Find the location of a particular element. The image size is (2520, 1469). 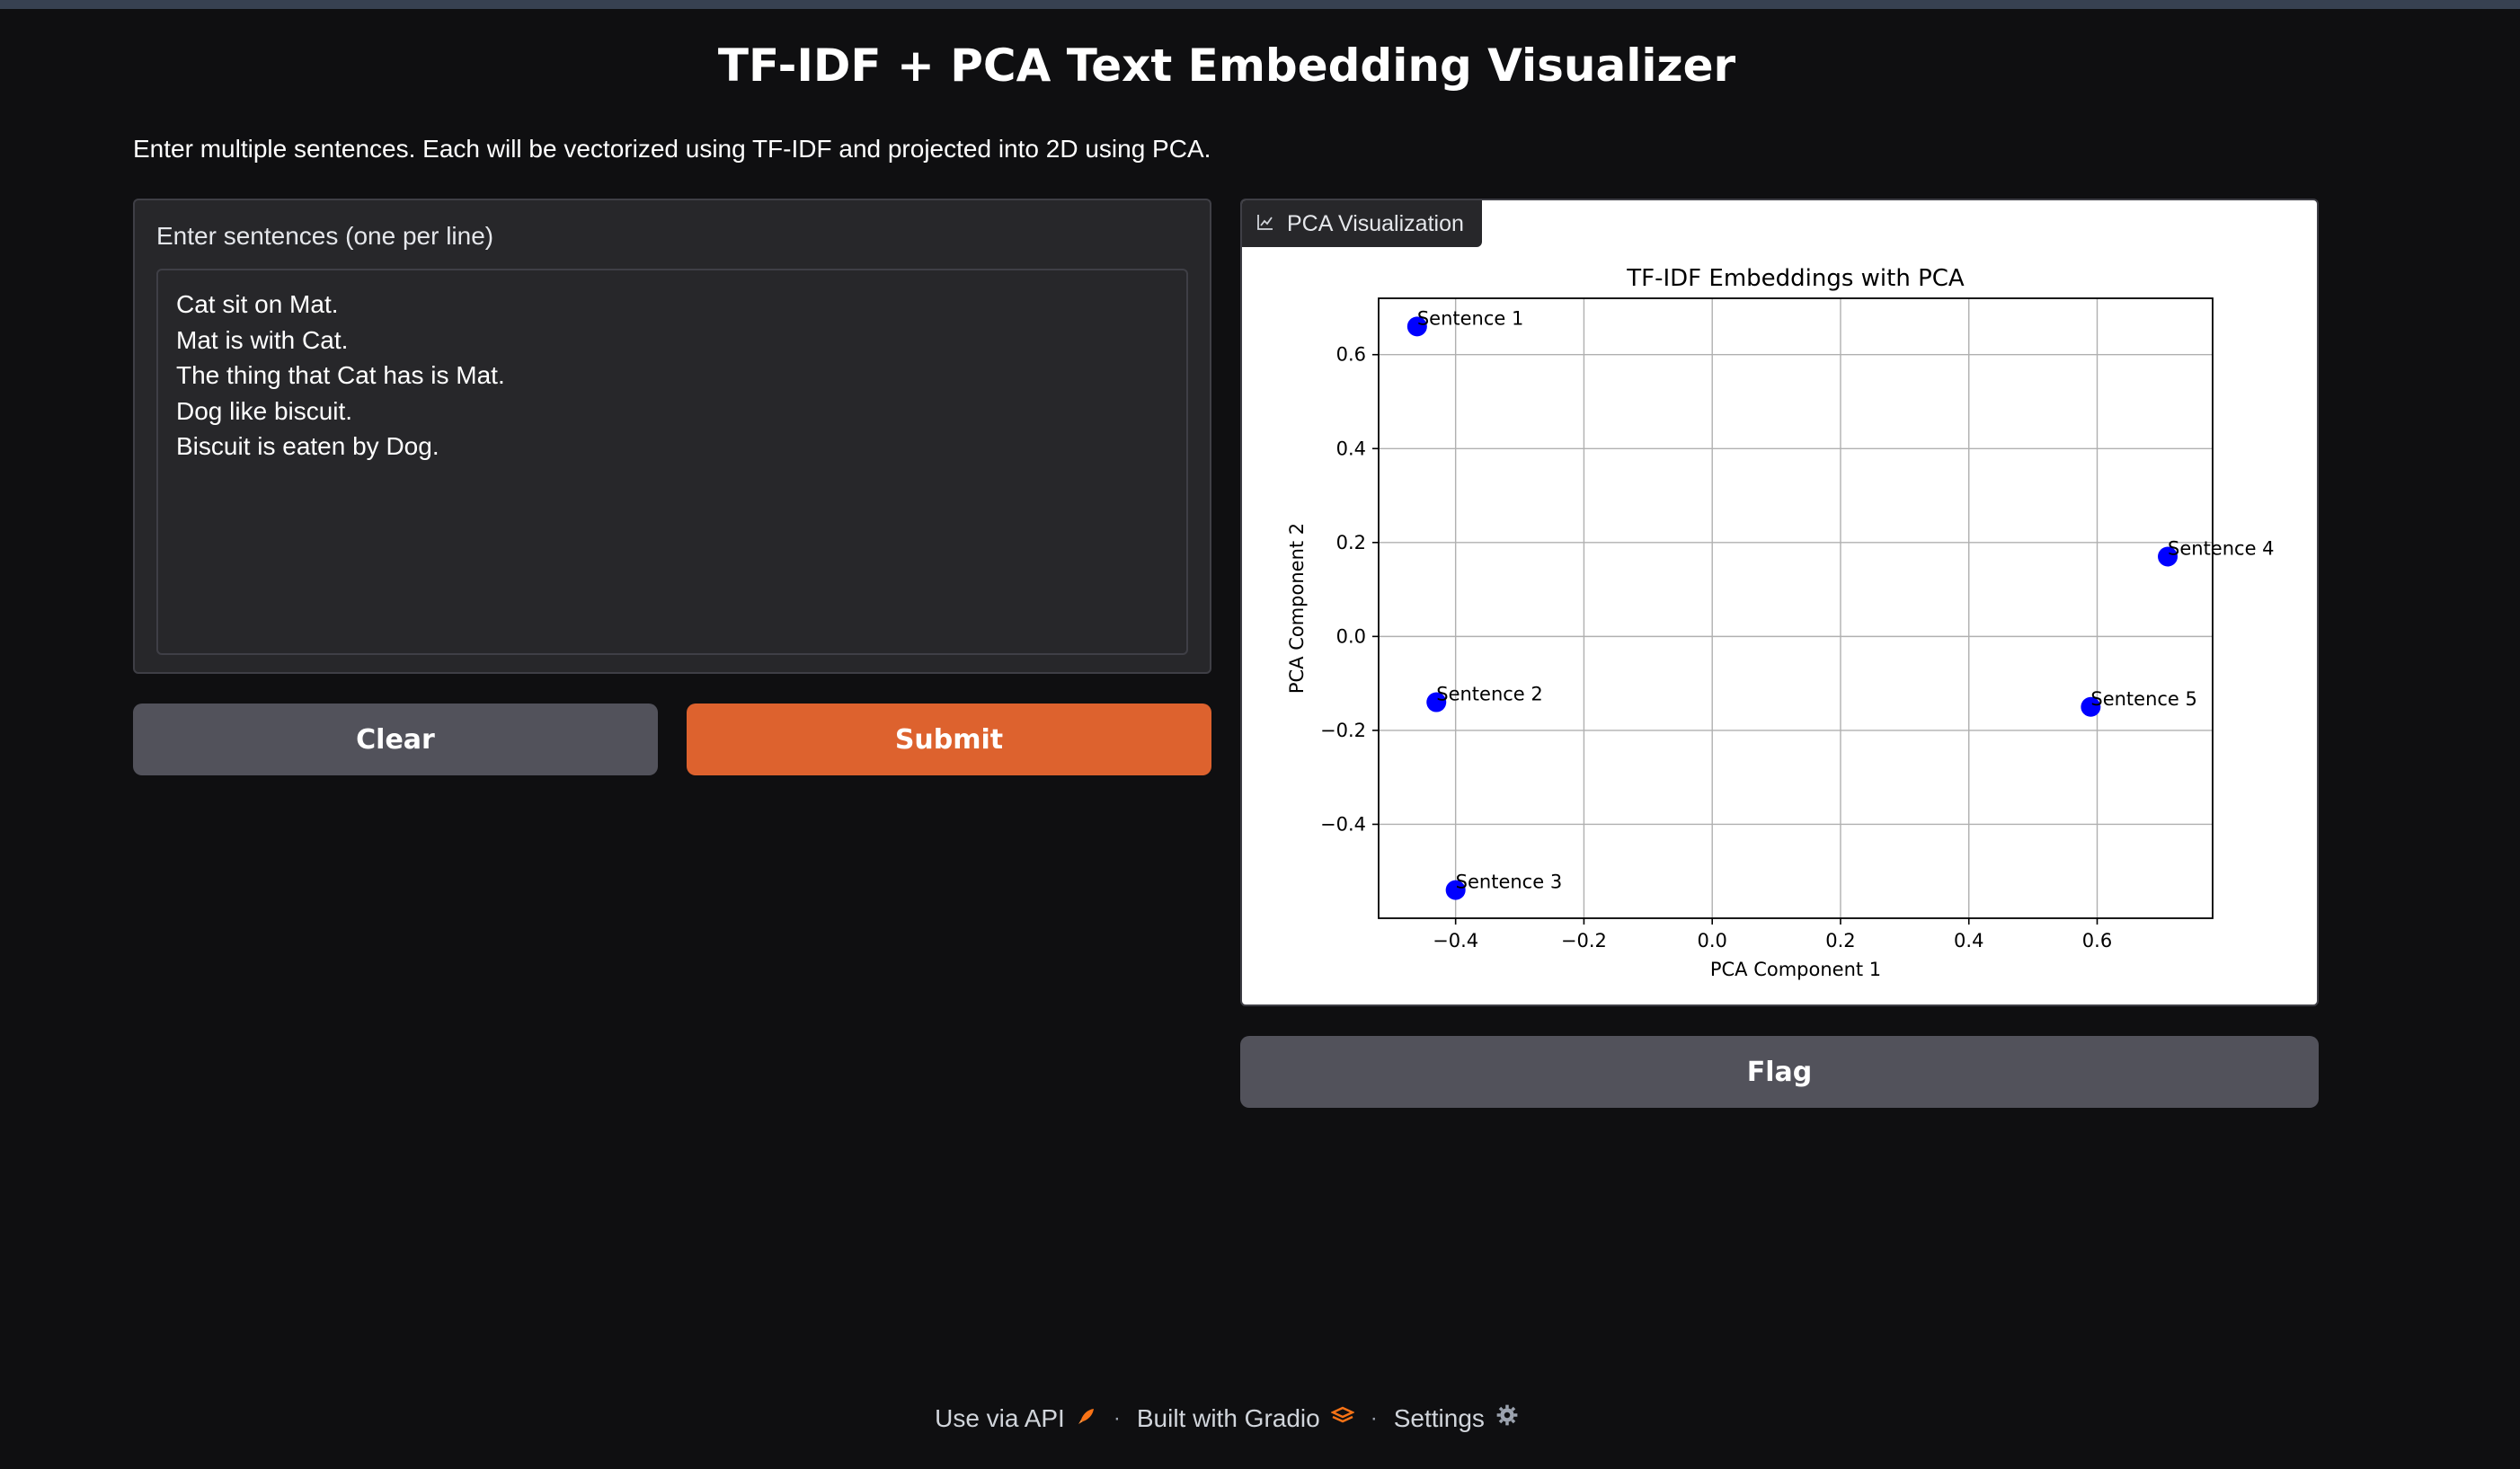

x-tick-label: −0.4 is located at coordinates (1455, 940).